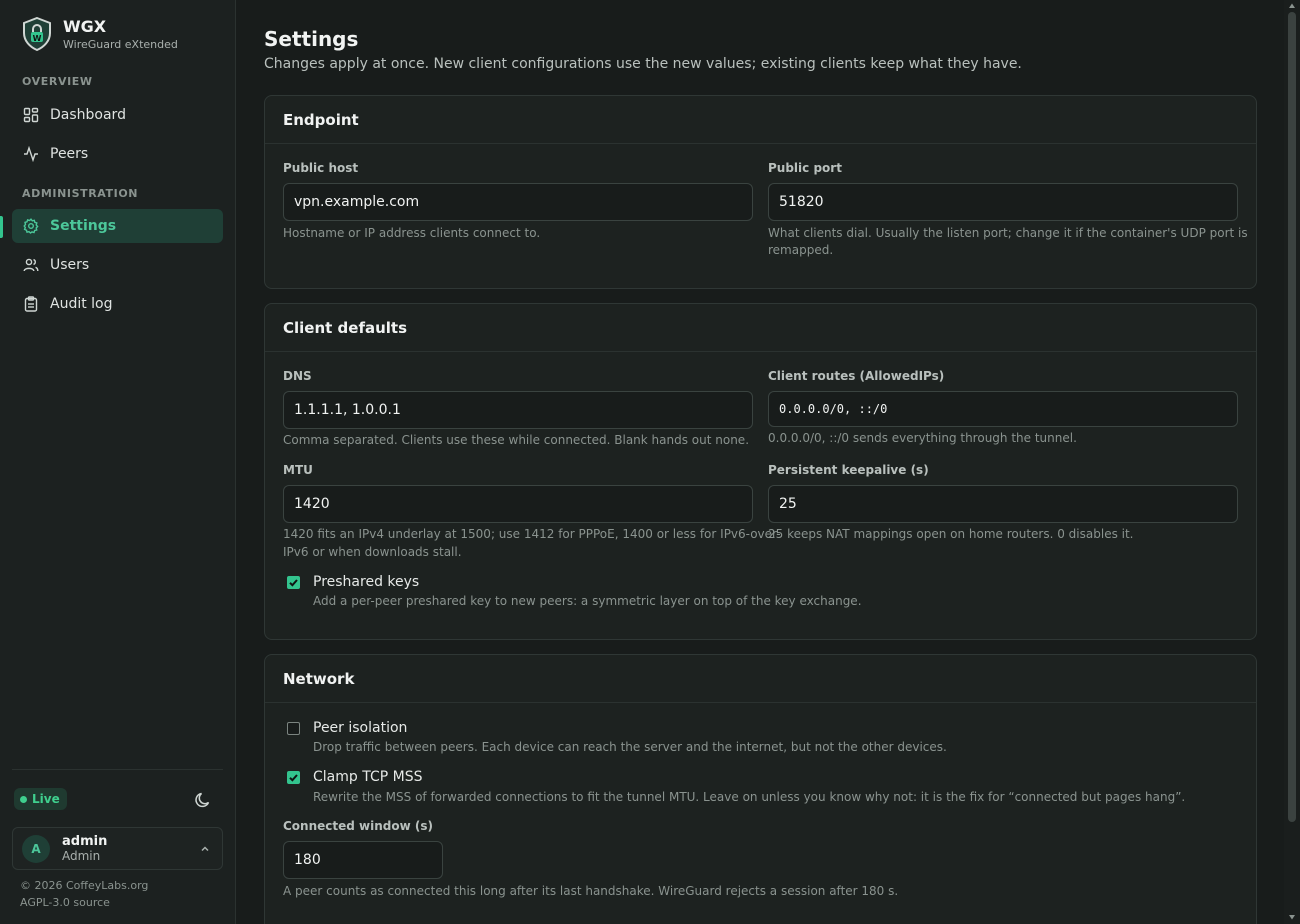 The width and height of the screenshot is (1300, 924). Describe the element at coordinates (31, 265) in the screenshot. I see `users-icon` at that location.